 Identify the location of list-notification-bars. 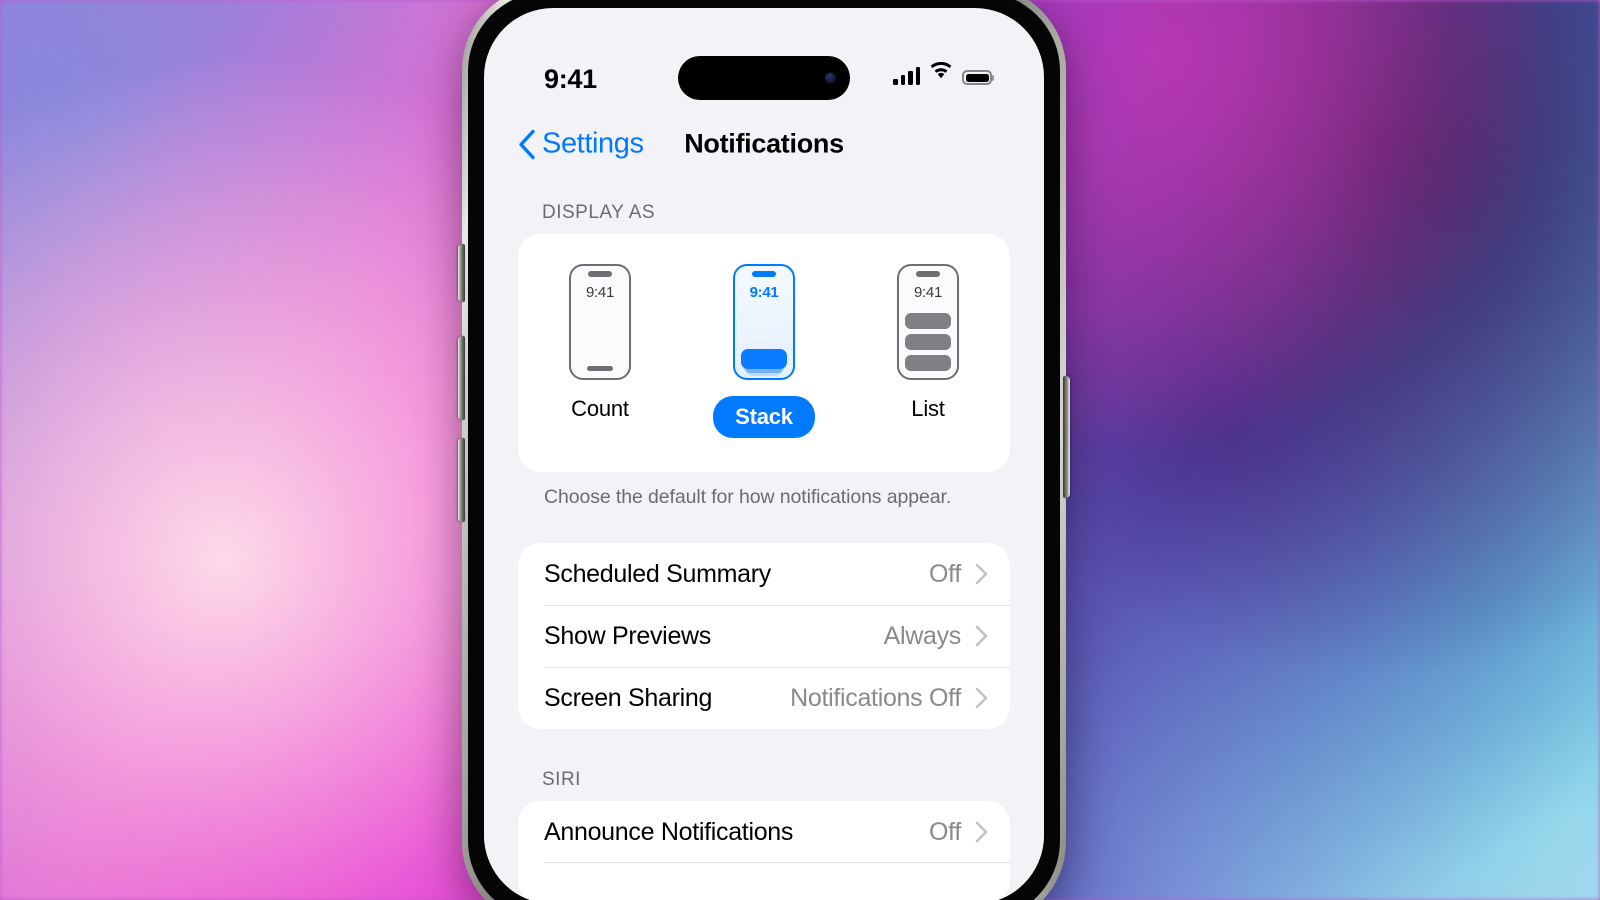
(928, 342).